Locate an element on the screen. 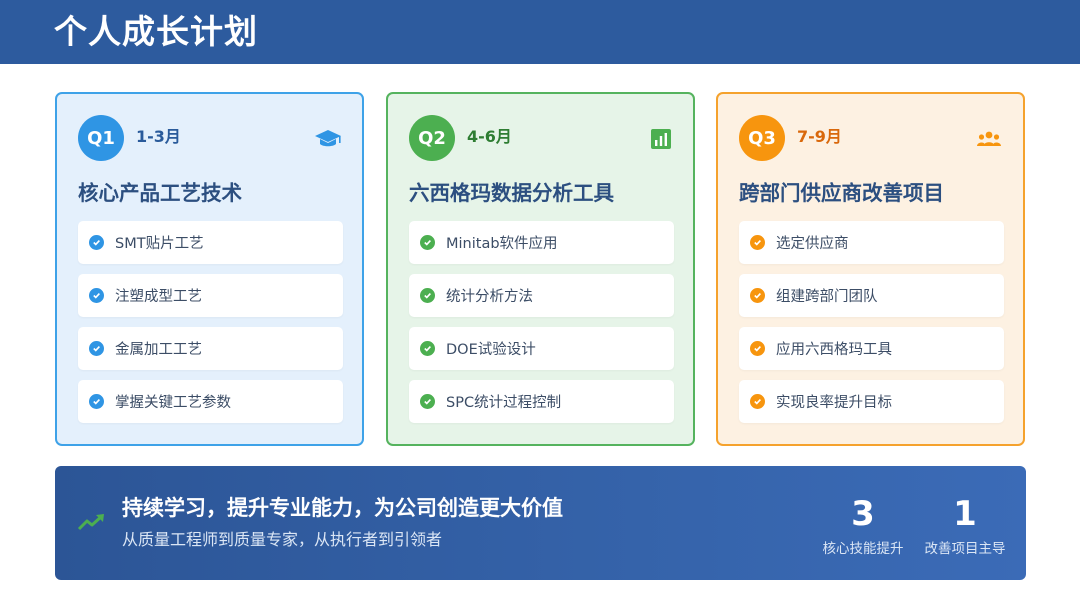  stat-label: 核心技能提升 is located at coordinates (863, 549).